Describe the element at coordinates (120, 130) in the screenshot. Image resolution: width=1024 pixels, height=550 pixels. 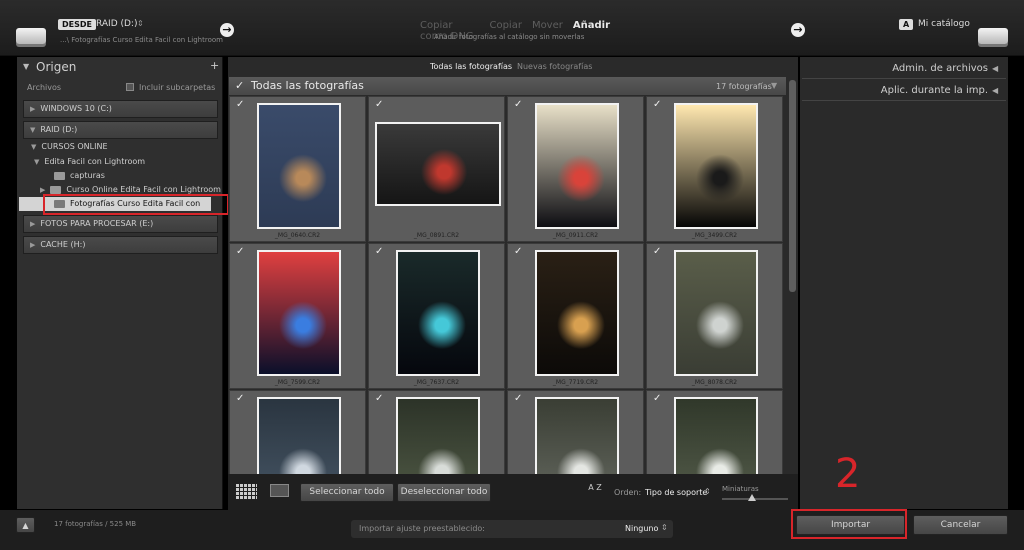
I see `volume-raid: ▼ RAID (D:)` at that location.